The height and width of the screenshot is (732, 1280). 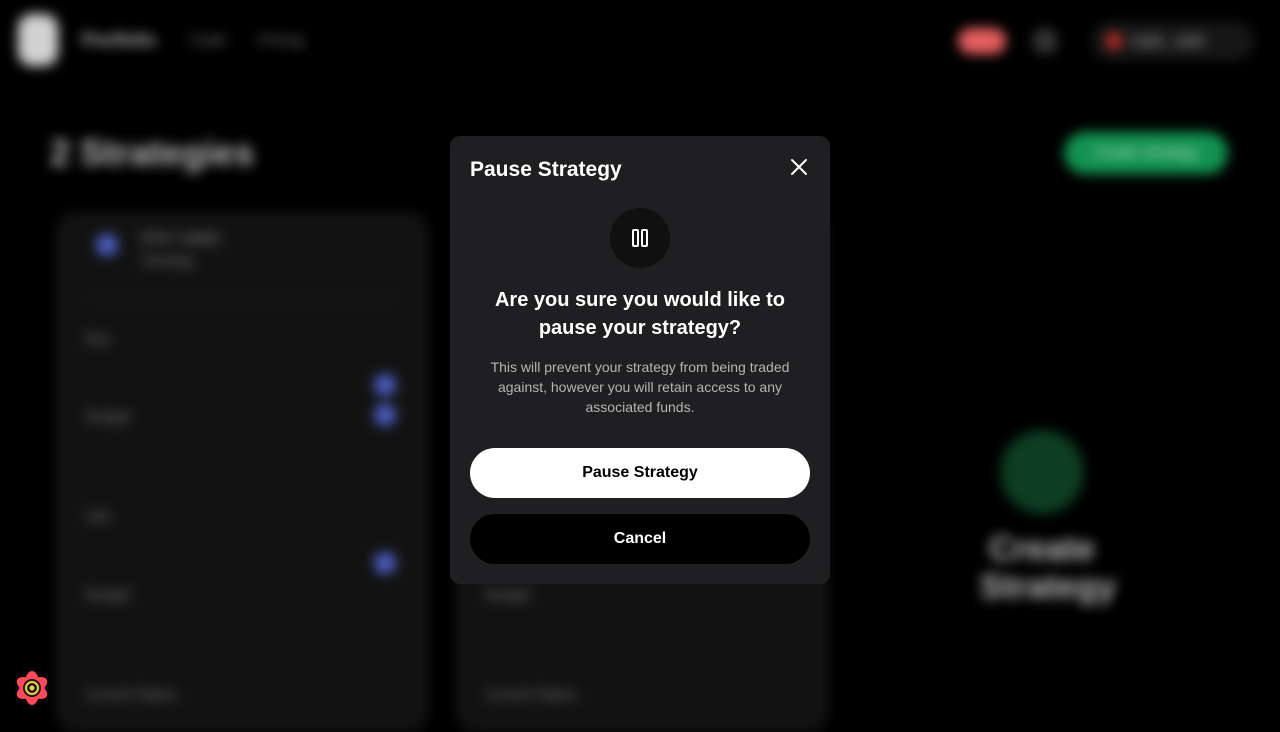 I want to click on pause-strategy-button: Pause Strategy, so click(x=640, y=473).